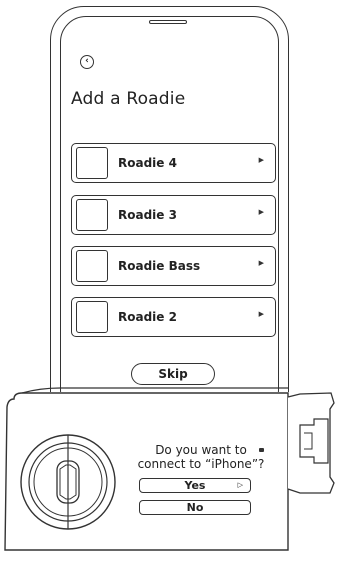 This screenshot has width=339, height=562. I want to click on no-button: No, so click(195, 507).